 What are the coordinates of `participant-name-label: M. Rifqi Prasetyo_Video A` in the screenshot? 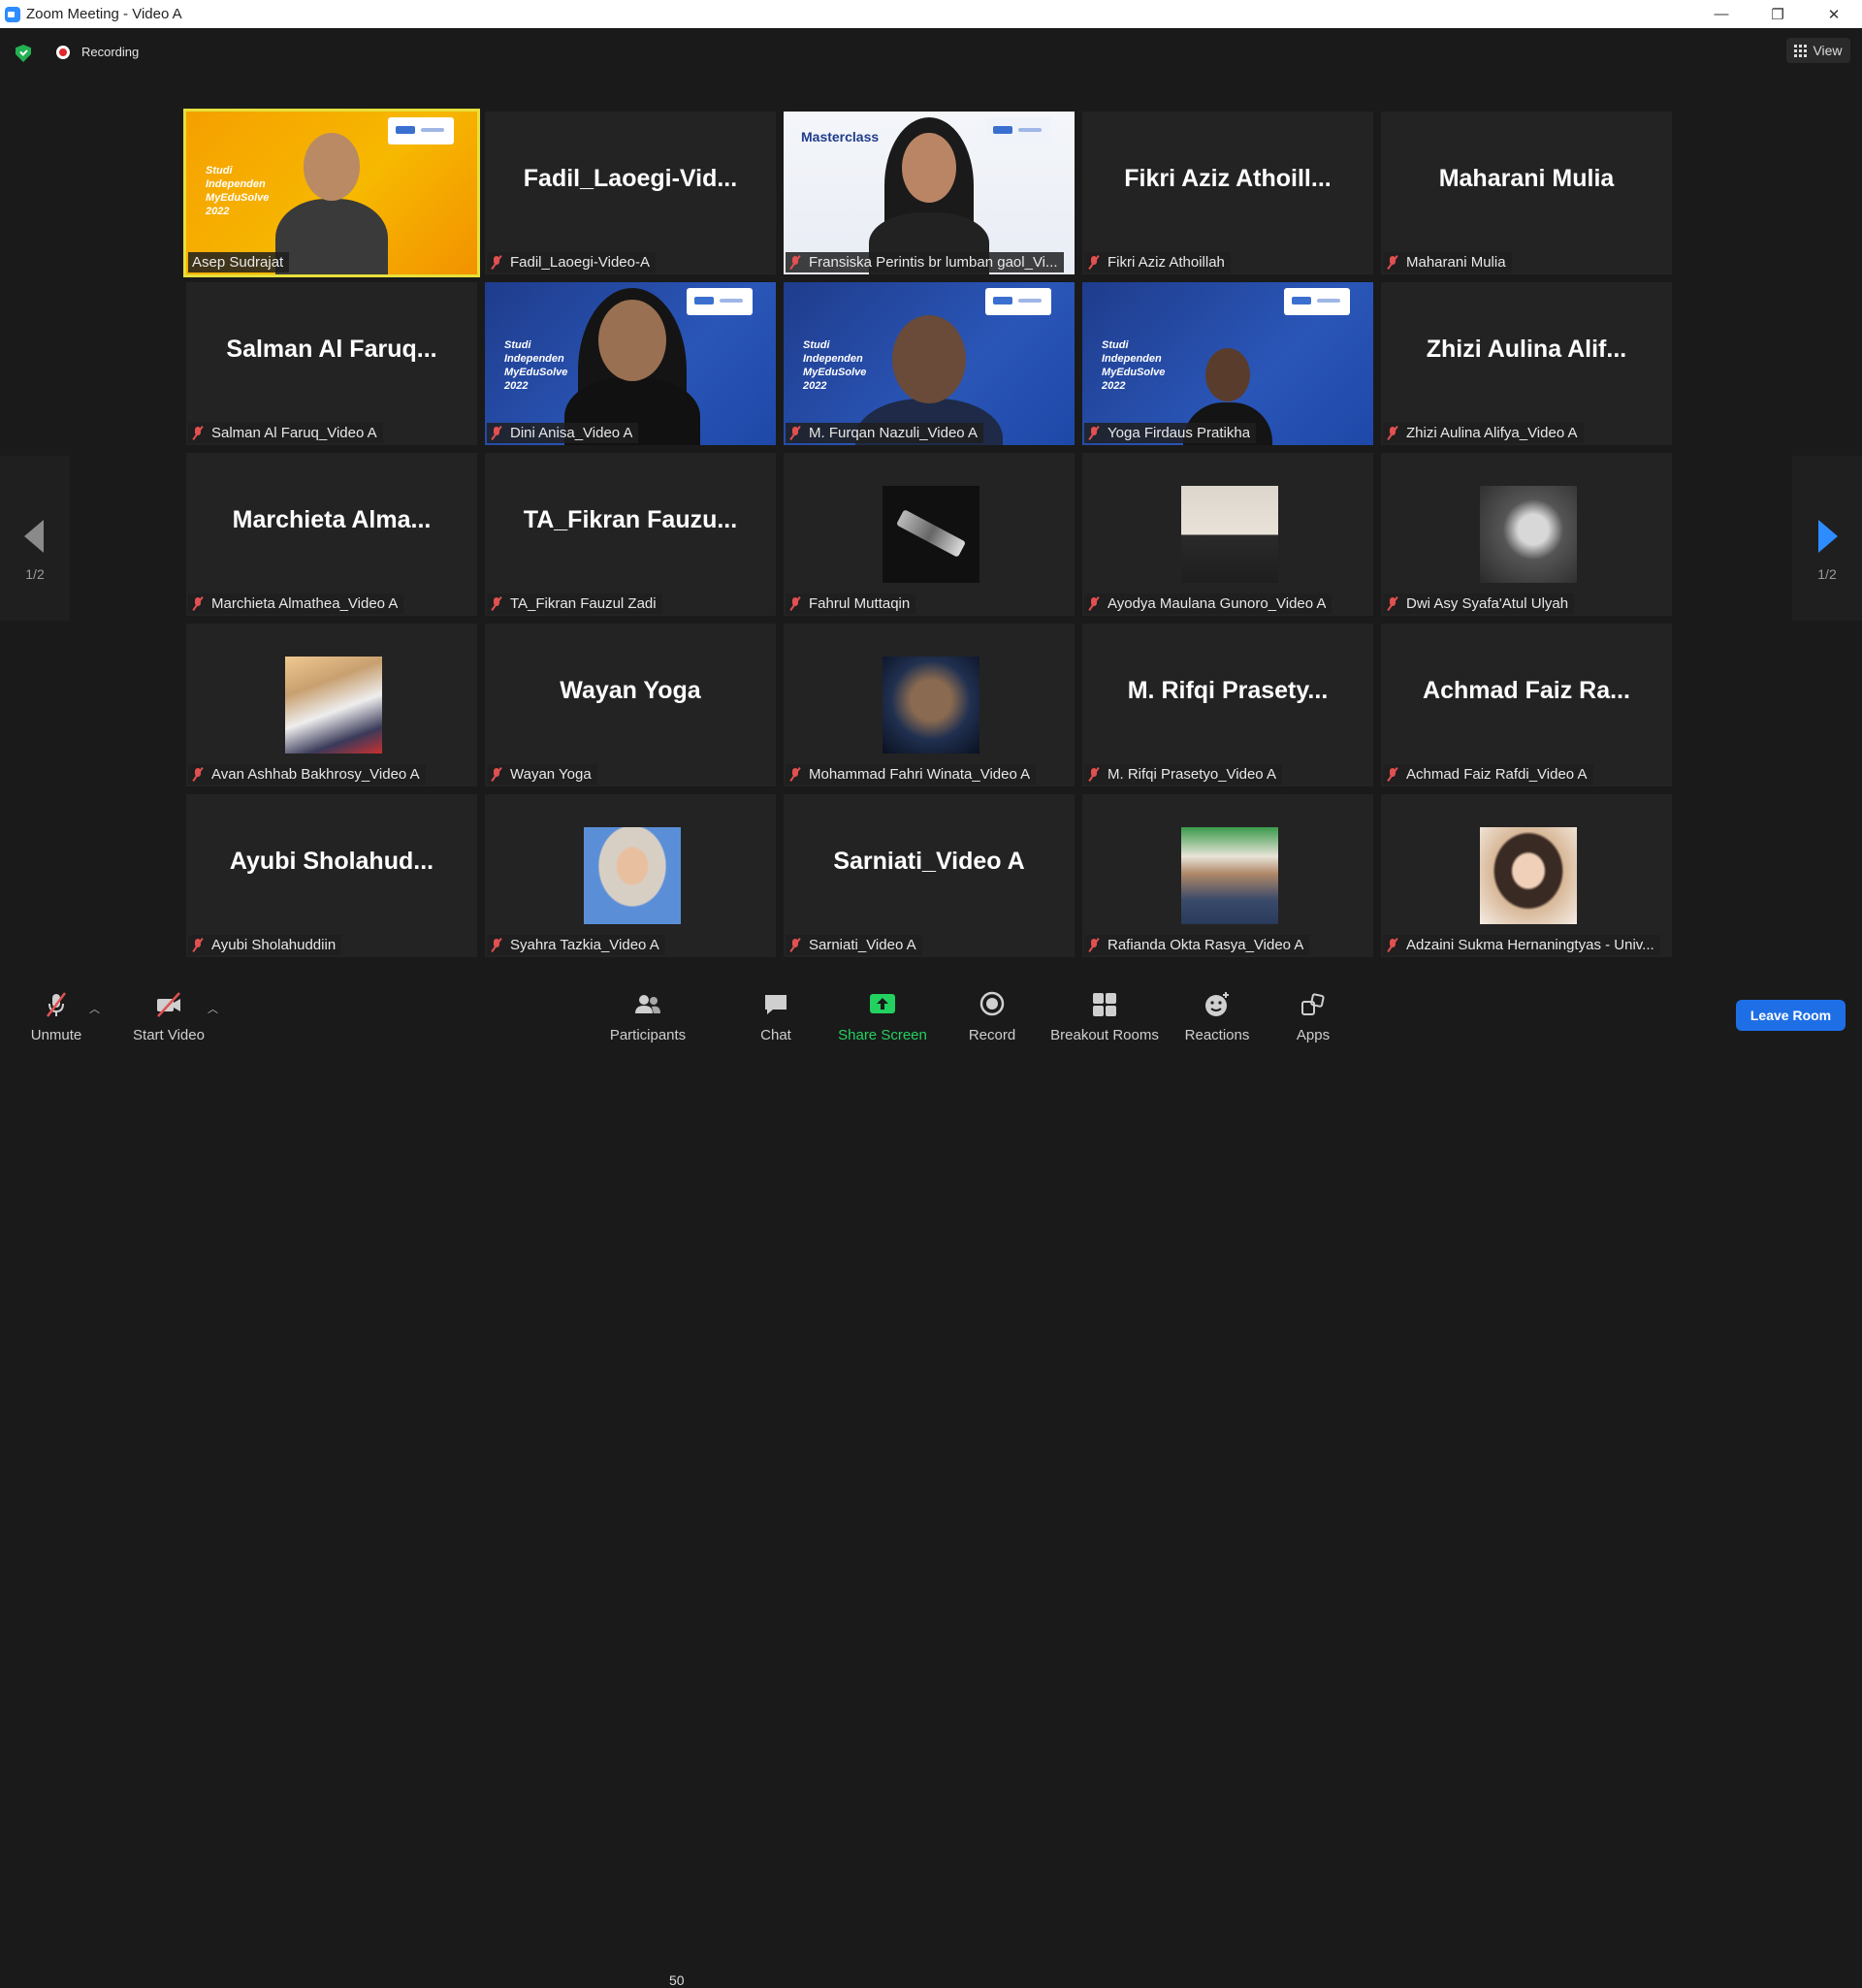 It's located at (1183, 774).